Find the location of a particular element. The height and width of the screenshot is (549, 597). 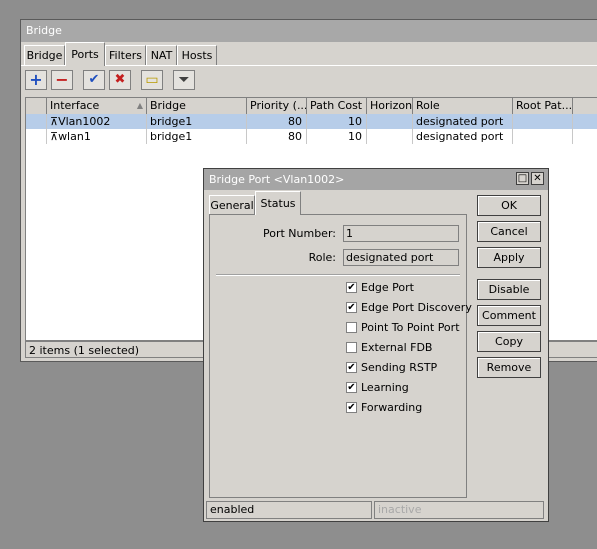

table-row: ⊼Vlan1002 bridge1 80 10 designated port is located at coordinates (311, 121).